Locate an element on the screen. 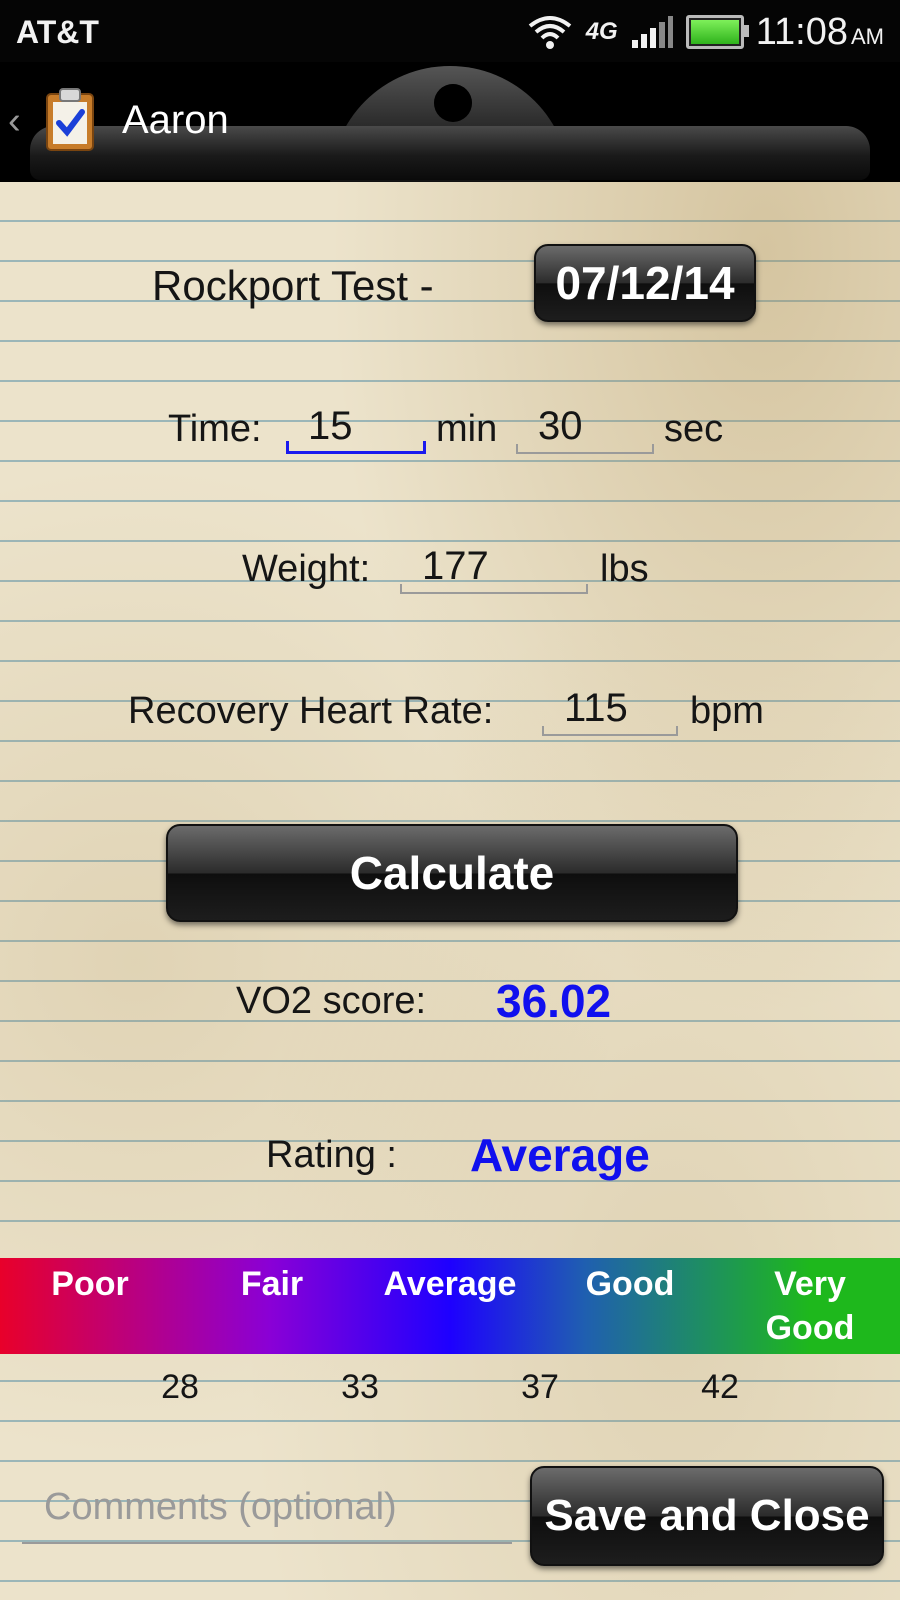 The width and height of the screenshot is (900, 1600). back-chevron-icon: ‹ is located at coordinates (14, 121).